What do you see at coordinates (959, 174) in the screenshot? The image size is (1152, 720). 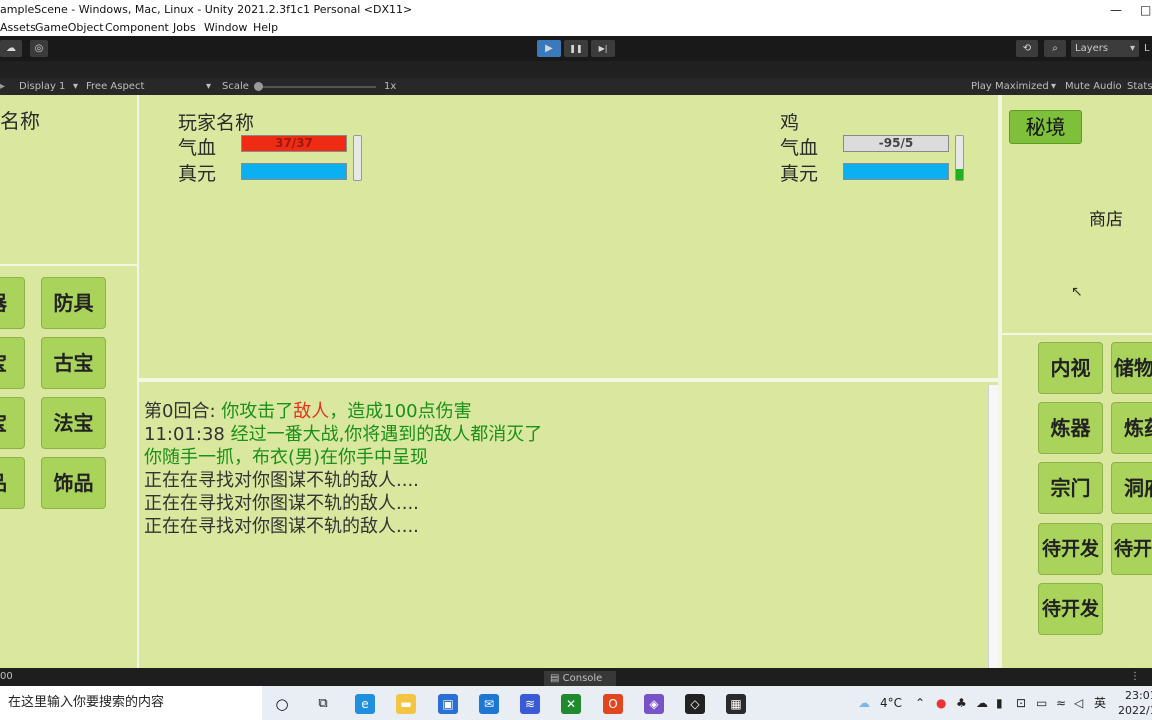 I see `enemy-side-gauge-fill` at bounding box center [959, 174].